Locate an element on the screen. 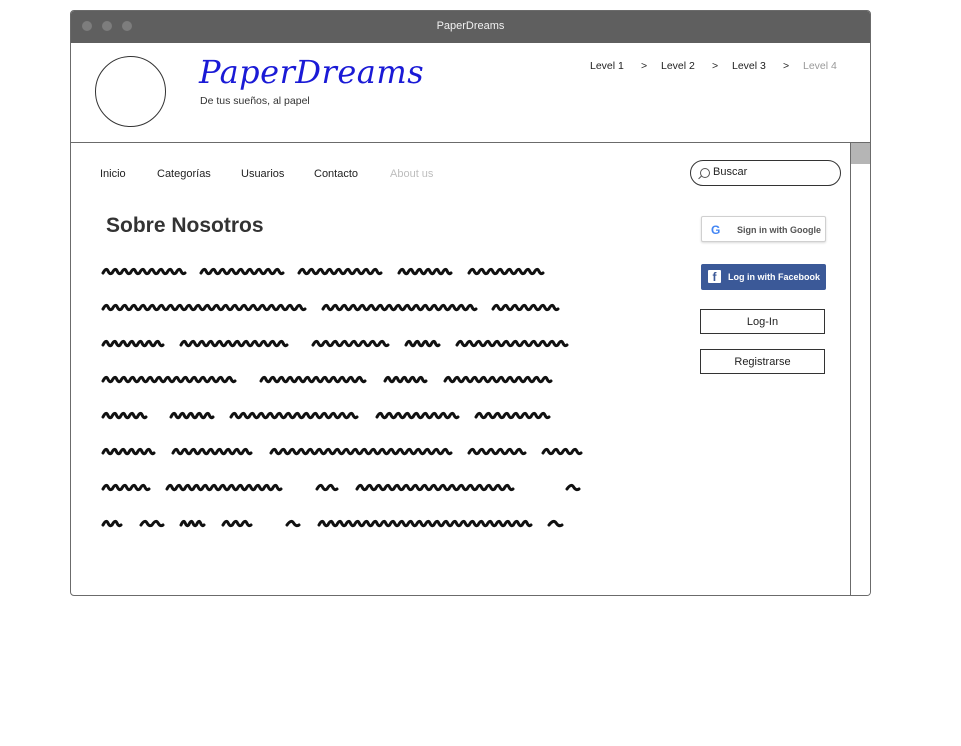  breadcrumb-level-1: Level 1 is located at coordinates (607, 66).